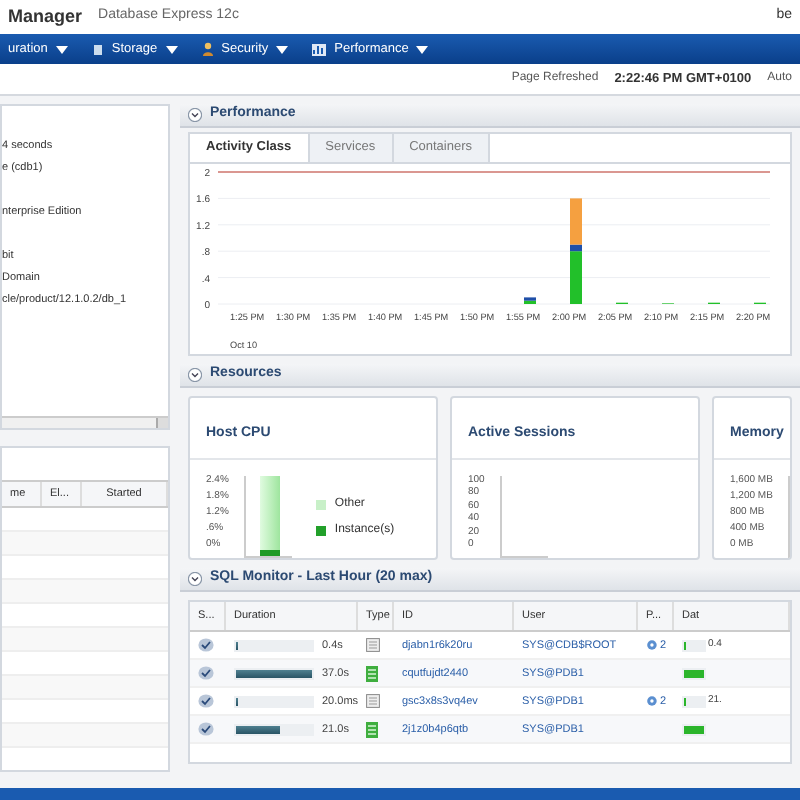  Describe the element at coordinates (207, 49) in the screenshot. I see `person-icon` at that location.